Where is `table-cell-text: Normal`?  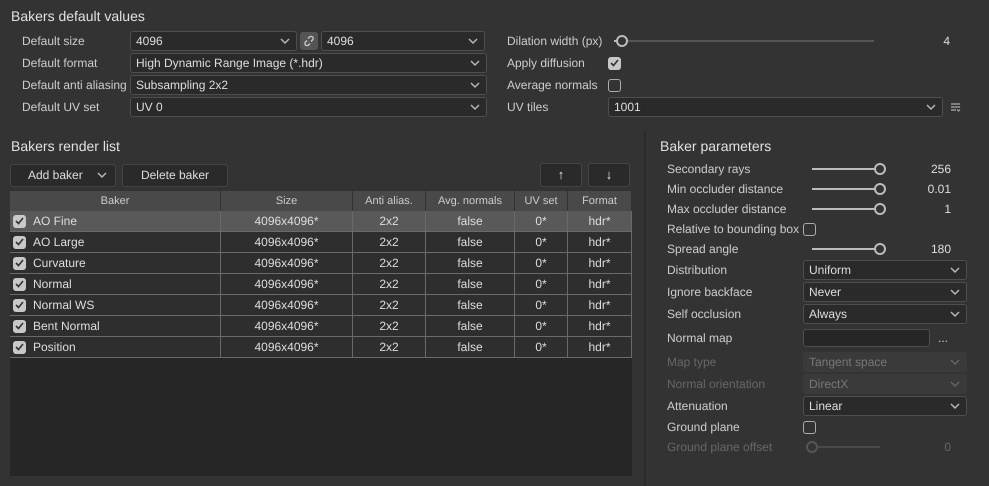 table-cell-text: Normal is located at coordinates (52, 284).